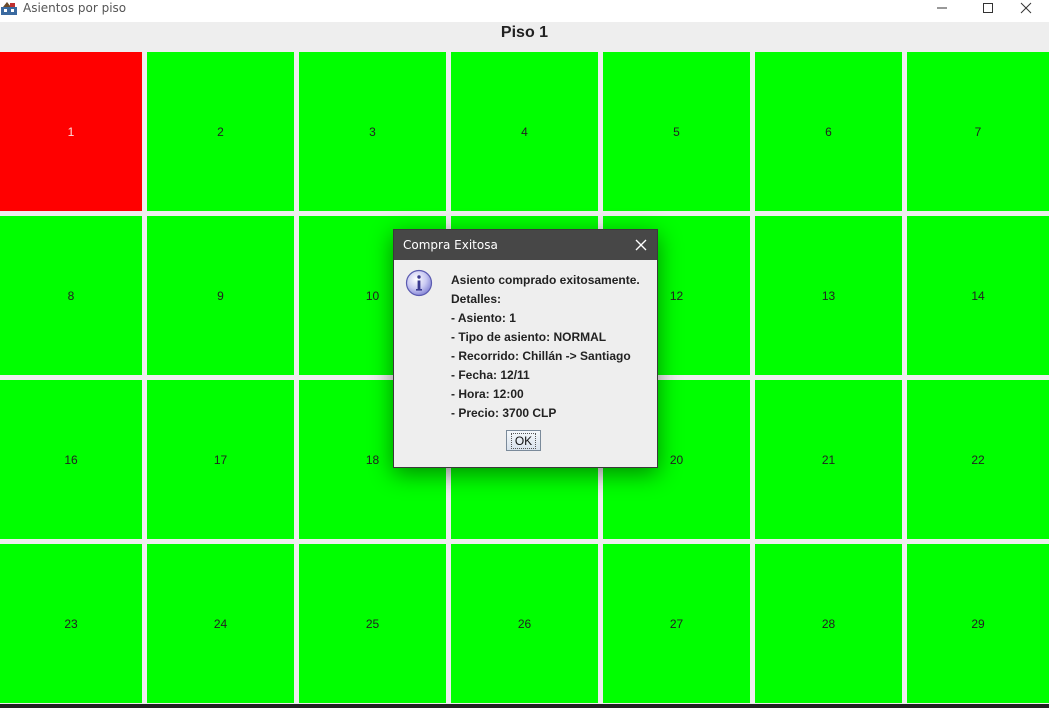  Describe the element at coordinates (828, 623) in the screenshot. I see `seat-button: 28` at that location.